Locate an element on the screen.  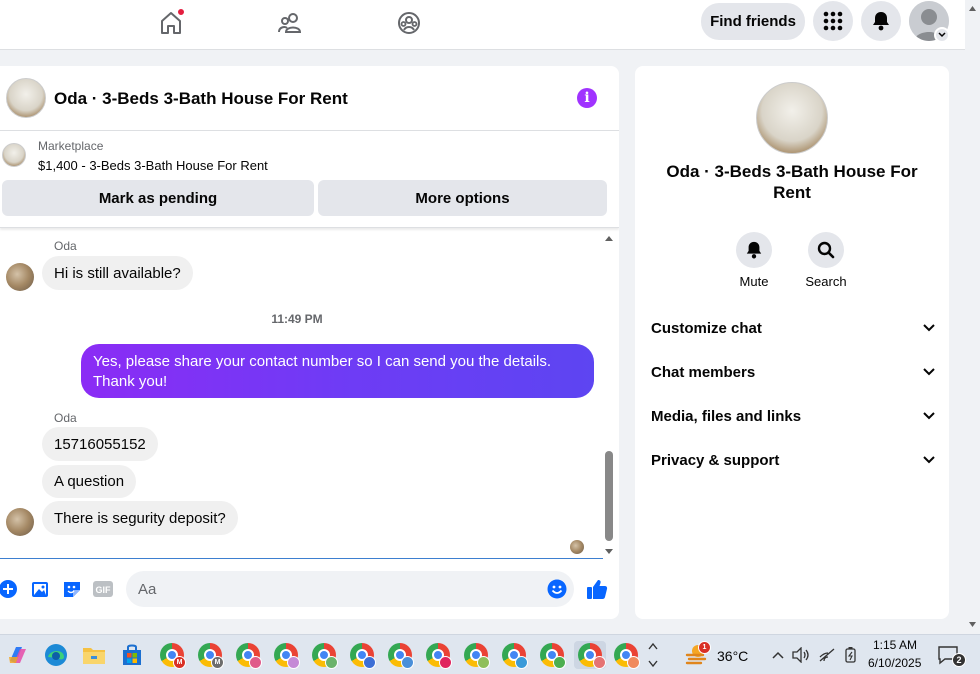
listing-title: $1,400 - 3-Beds 3-Bath House For Rent is located at coordinates (153, 165).